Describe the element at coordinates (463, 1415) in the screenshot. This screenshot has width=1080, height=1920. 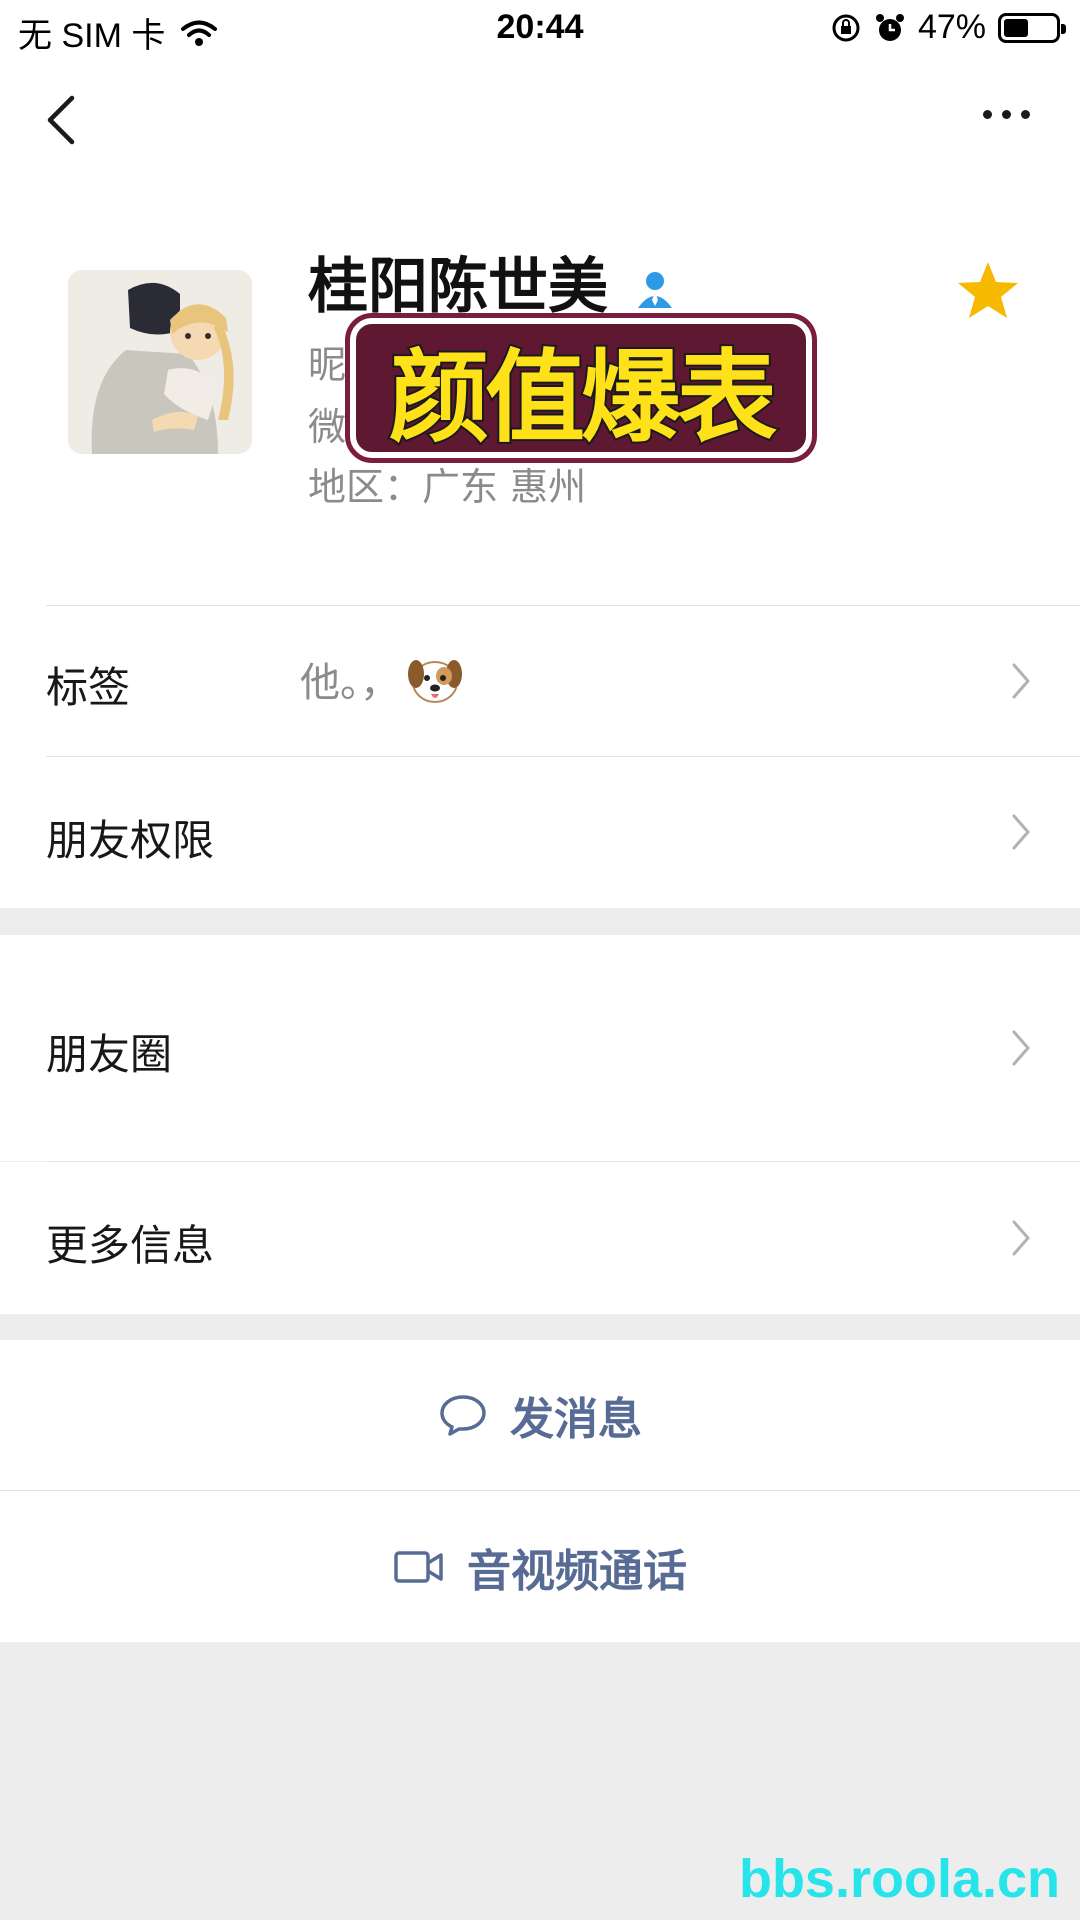
I see `chat-bubble-icon` at that location.